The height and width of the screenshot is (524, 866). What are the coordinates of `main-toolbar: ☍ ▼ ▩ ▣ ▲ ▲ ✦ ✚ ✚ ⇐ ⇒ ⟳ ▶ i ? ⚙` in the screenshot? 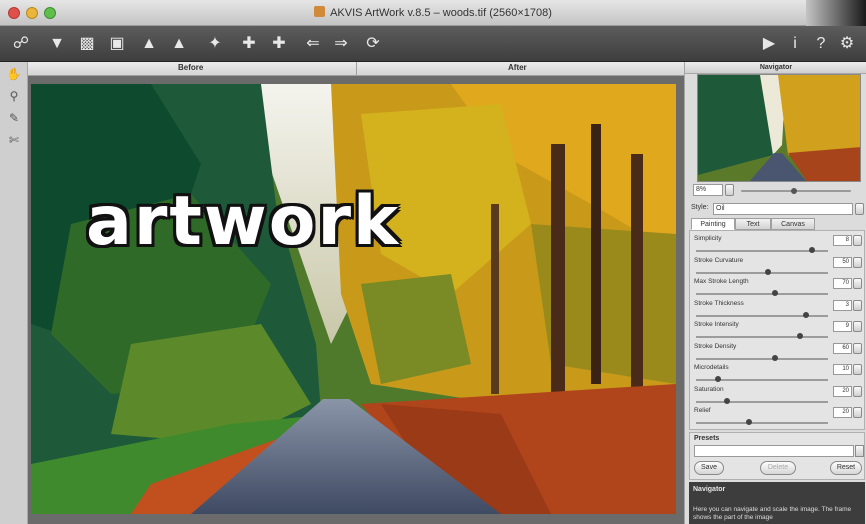 It's located at (433, 44).